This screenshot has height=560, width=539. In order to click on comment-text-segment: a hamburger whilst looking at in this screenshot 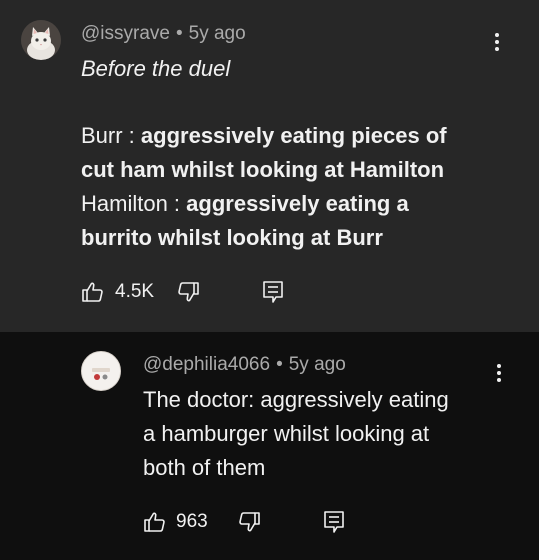, I will do `click(286, 433)`.